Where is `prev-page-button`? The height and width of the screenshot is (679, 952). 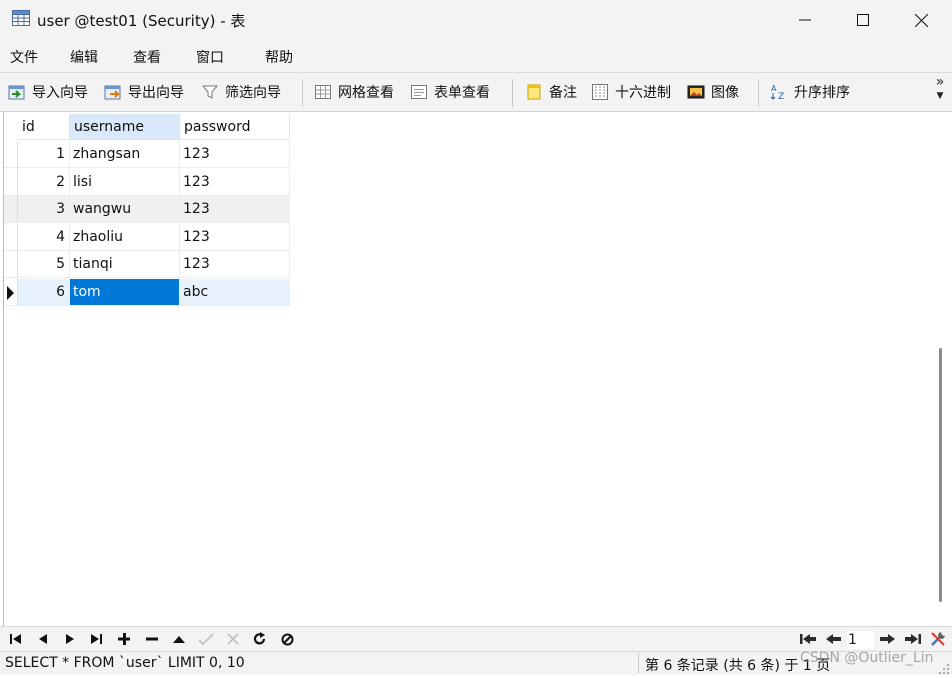 prev-page-button is located at coordinates (834, 639).